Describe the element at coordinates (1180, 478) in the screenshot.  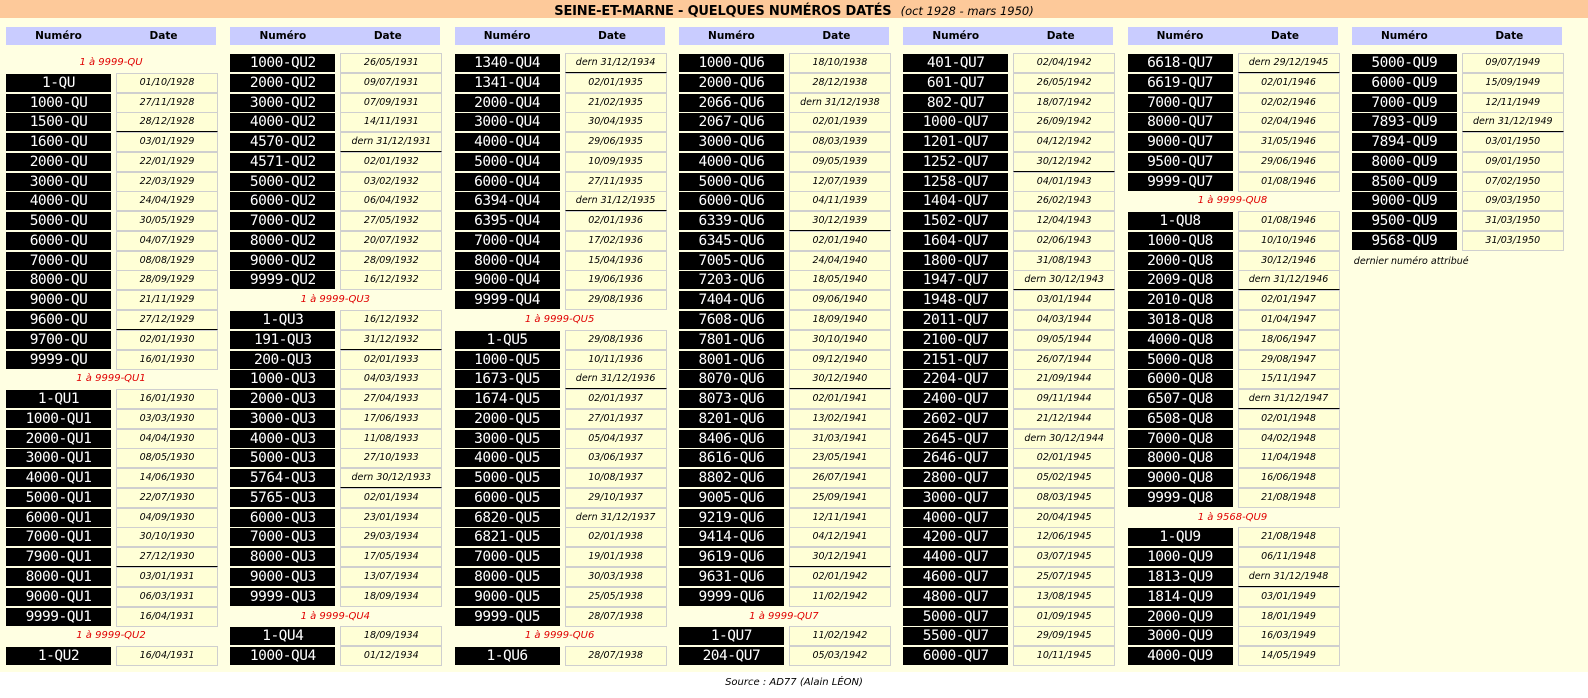
I see `plate-number: 9000-QU8` at that location.